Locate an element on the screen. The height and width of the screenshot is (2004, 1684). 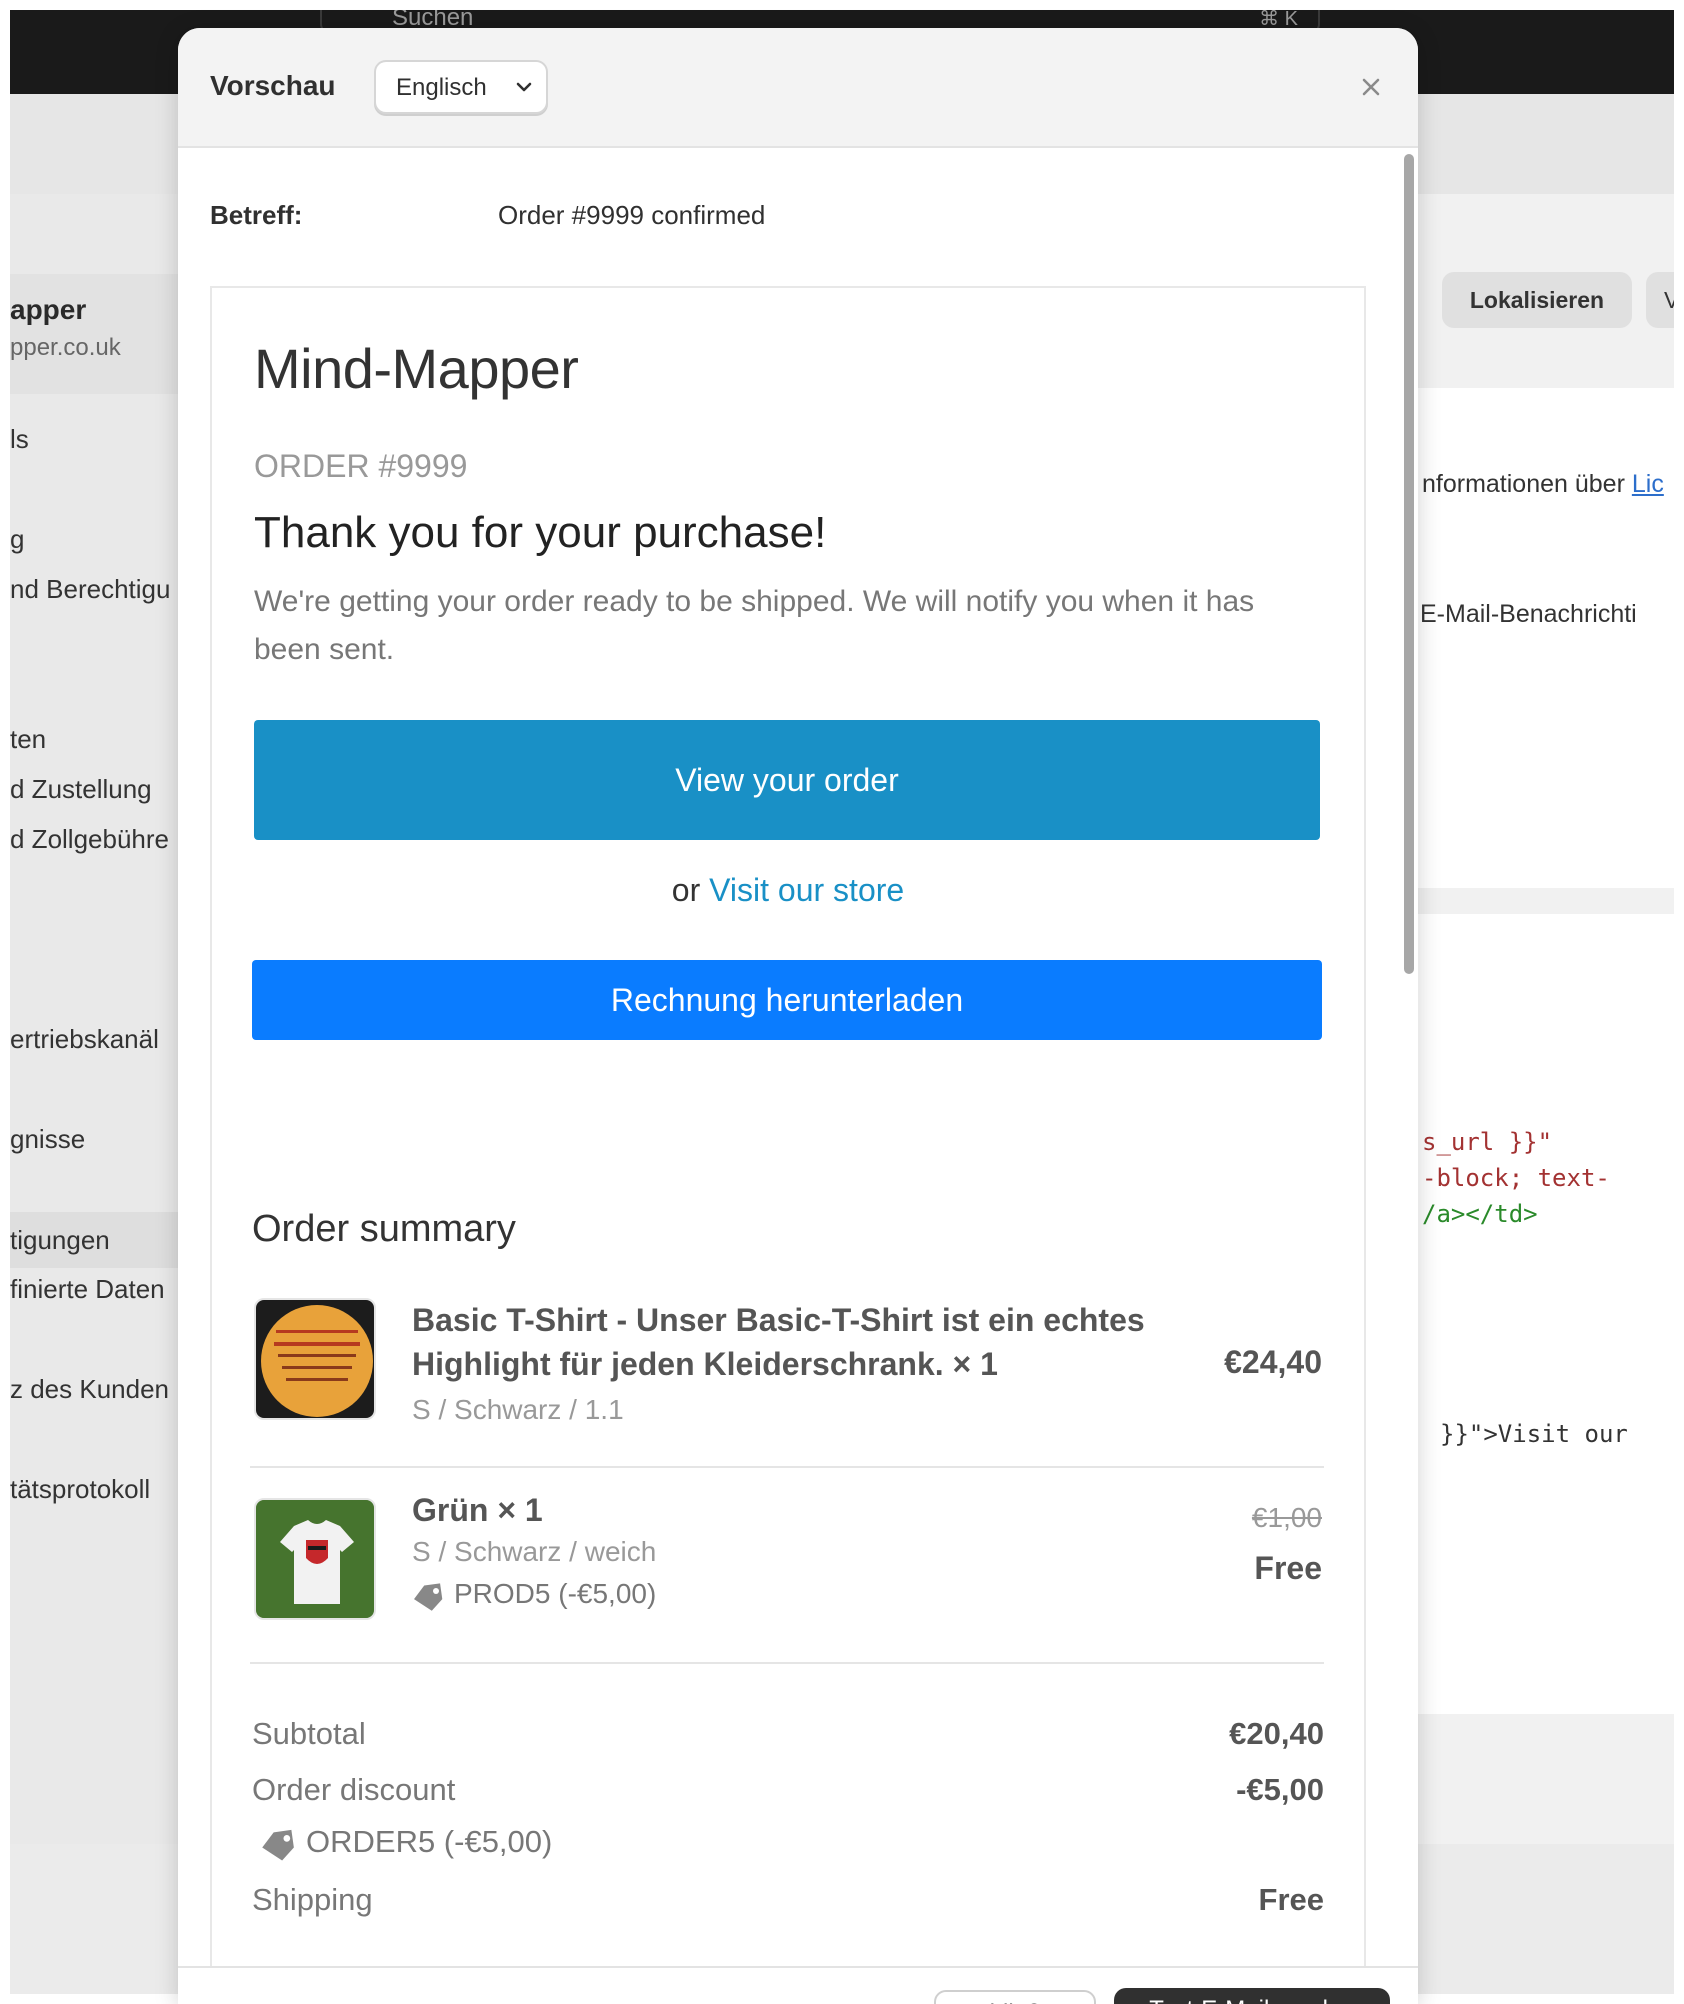
line-item-price: Free is located at coordinates (1288, 1568).